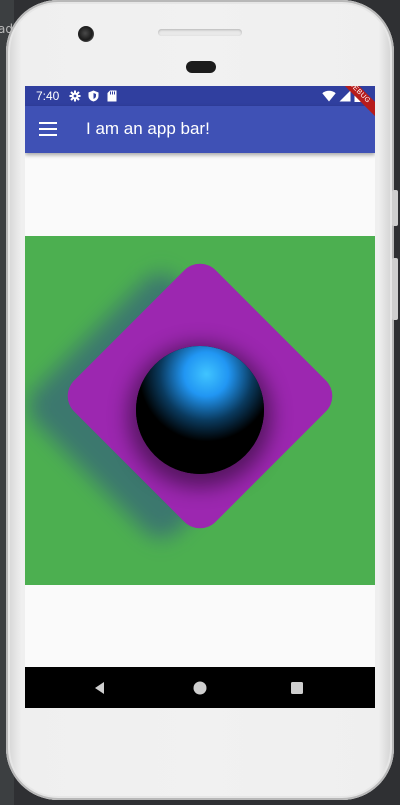  I want to click on status-bar: 7:40, so click(200, 96).